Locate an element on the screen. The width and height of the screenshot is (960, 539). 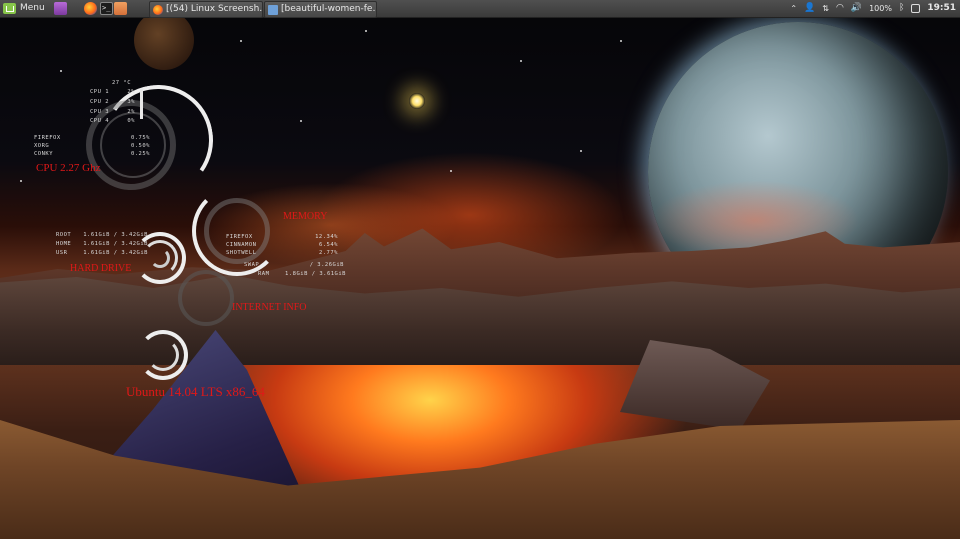
os-info-label: Ubuntu 14.04 LTS x86_64 is located at coordinates (195, 391).